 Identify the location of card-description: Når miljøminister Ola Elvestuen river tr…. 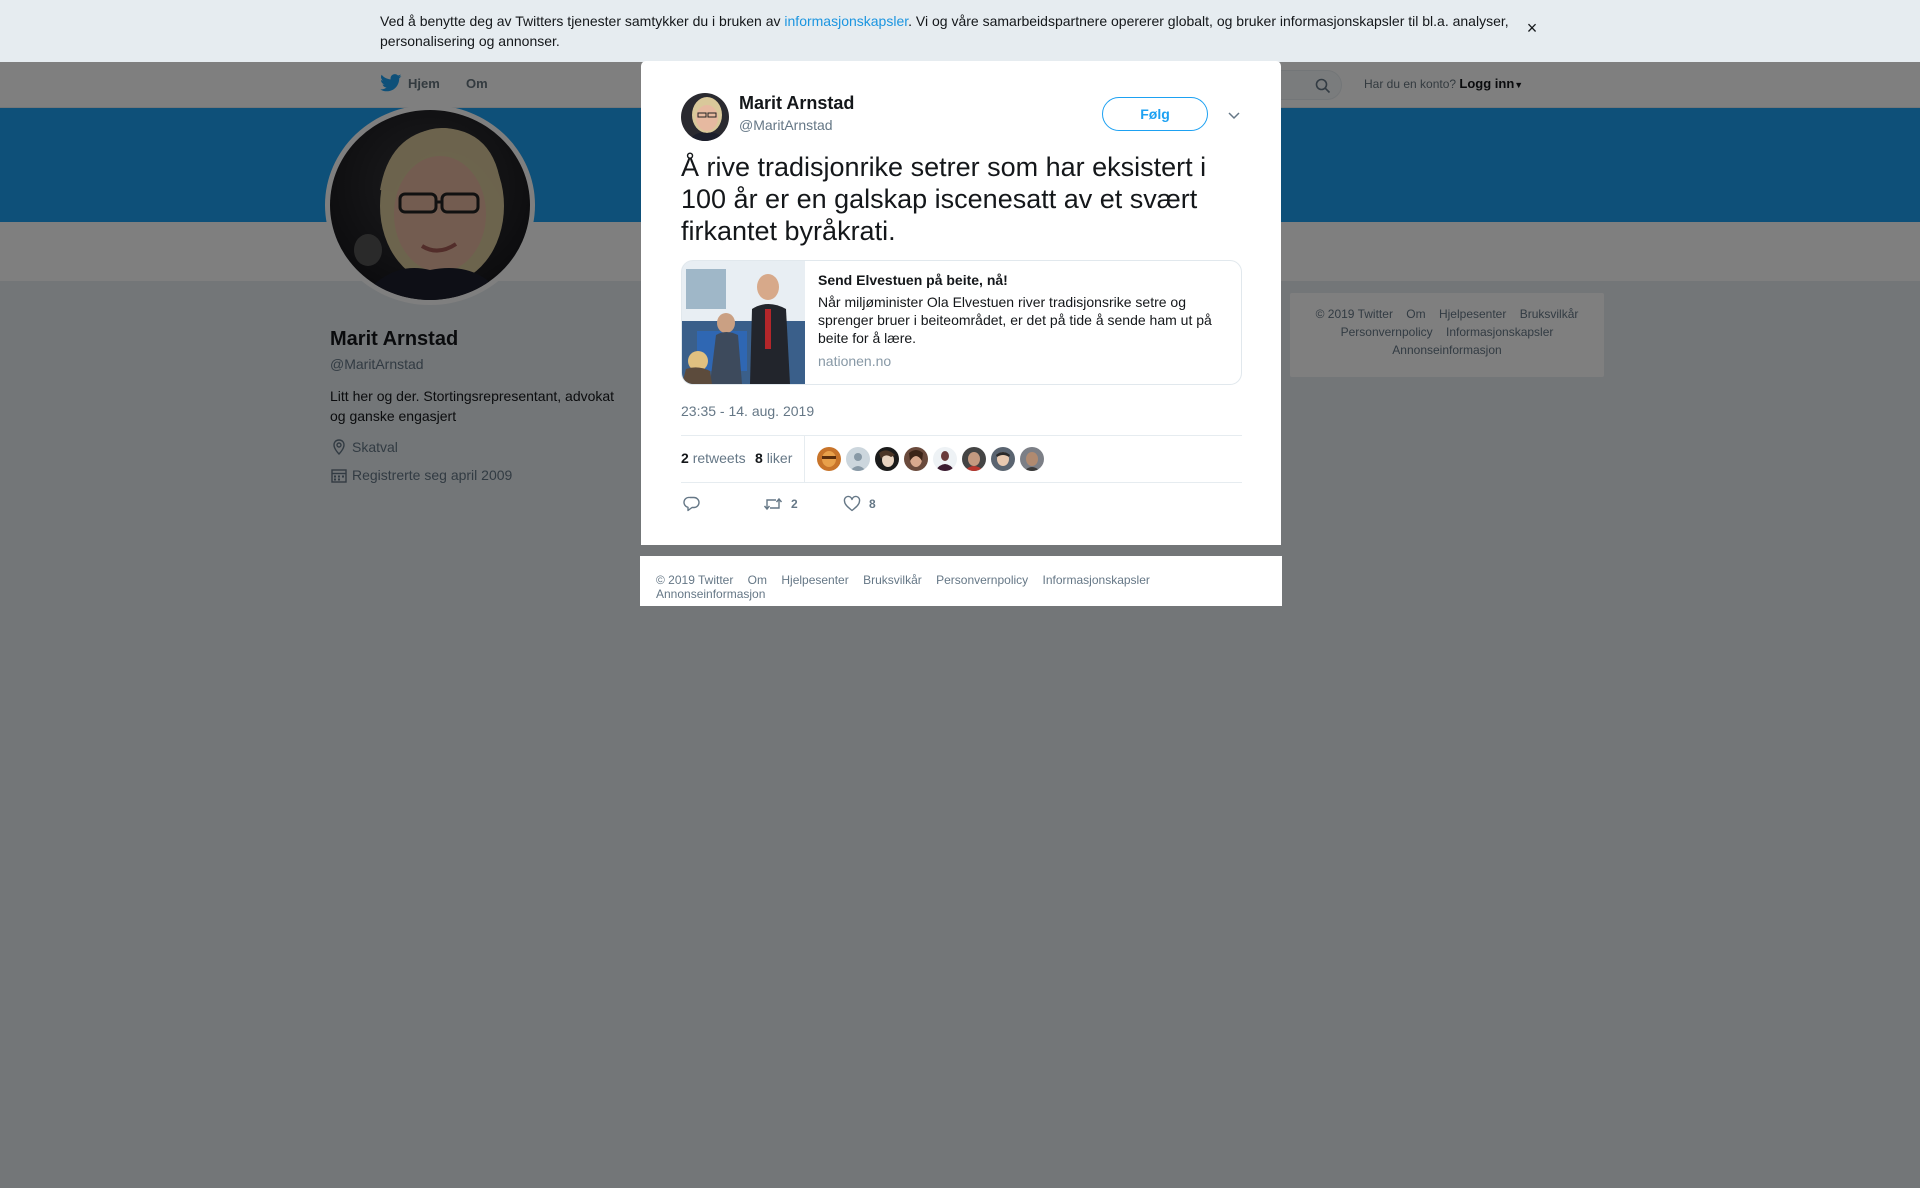
(1015, 320).